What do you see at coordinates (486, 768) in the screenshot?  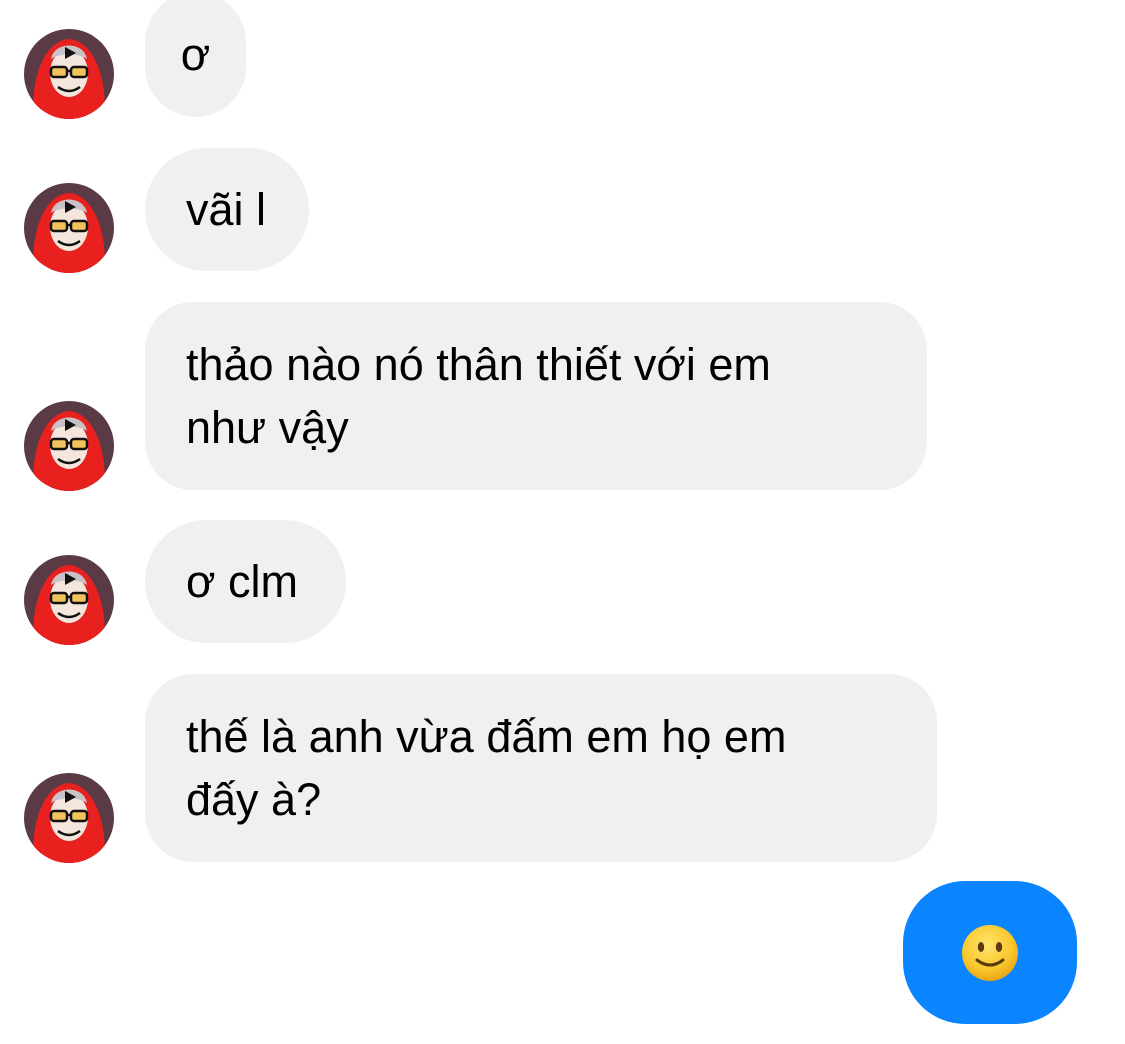 I see `message-text: thế là anh vừa đấm em họ em đấy à?` at bounding box center [486, 768].